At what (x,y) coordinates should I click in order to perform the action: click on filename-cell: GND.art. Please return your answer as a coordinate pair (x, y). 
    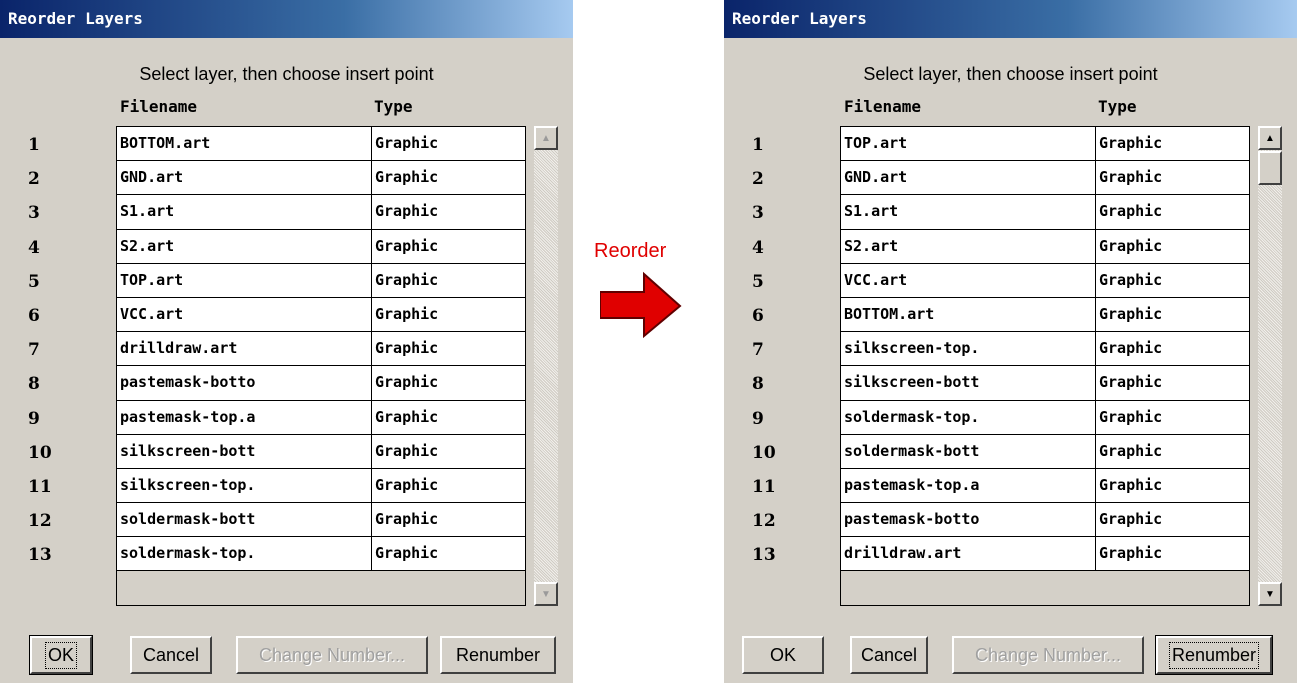
    Looking at the image, I should click on (968, 178).